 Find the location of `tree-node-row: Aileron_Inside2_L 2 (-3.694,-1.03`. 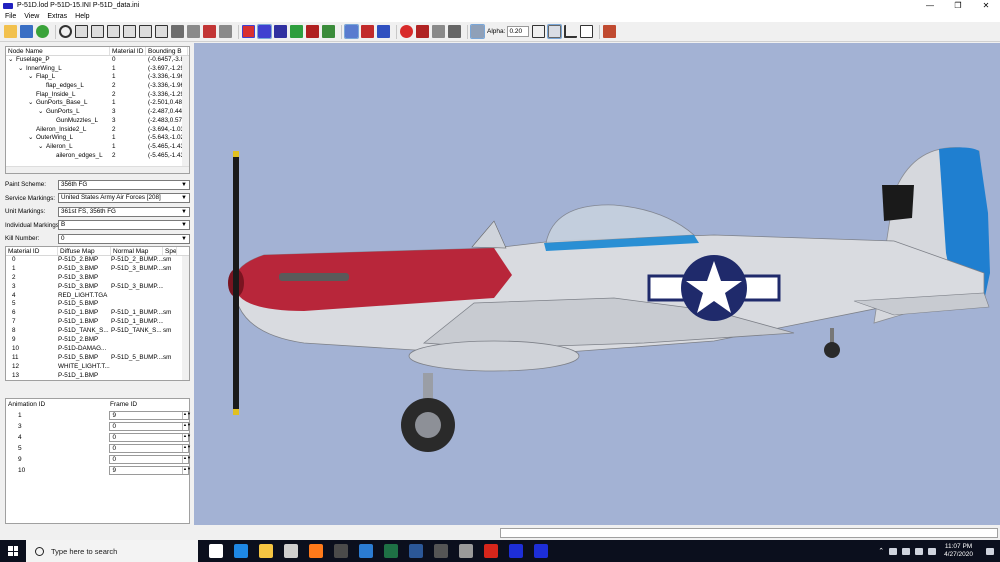

tree-node-row: Aileron_Inside2_L 2 (-3.694,-1.03 is located at coordinates (97, 130).